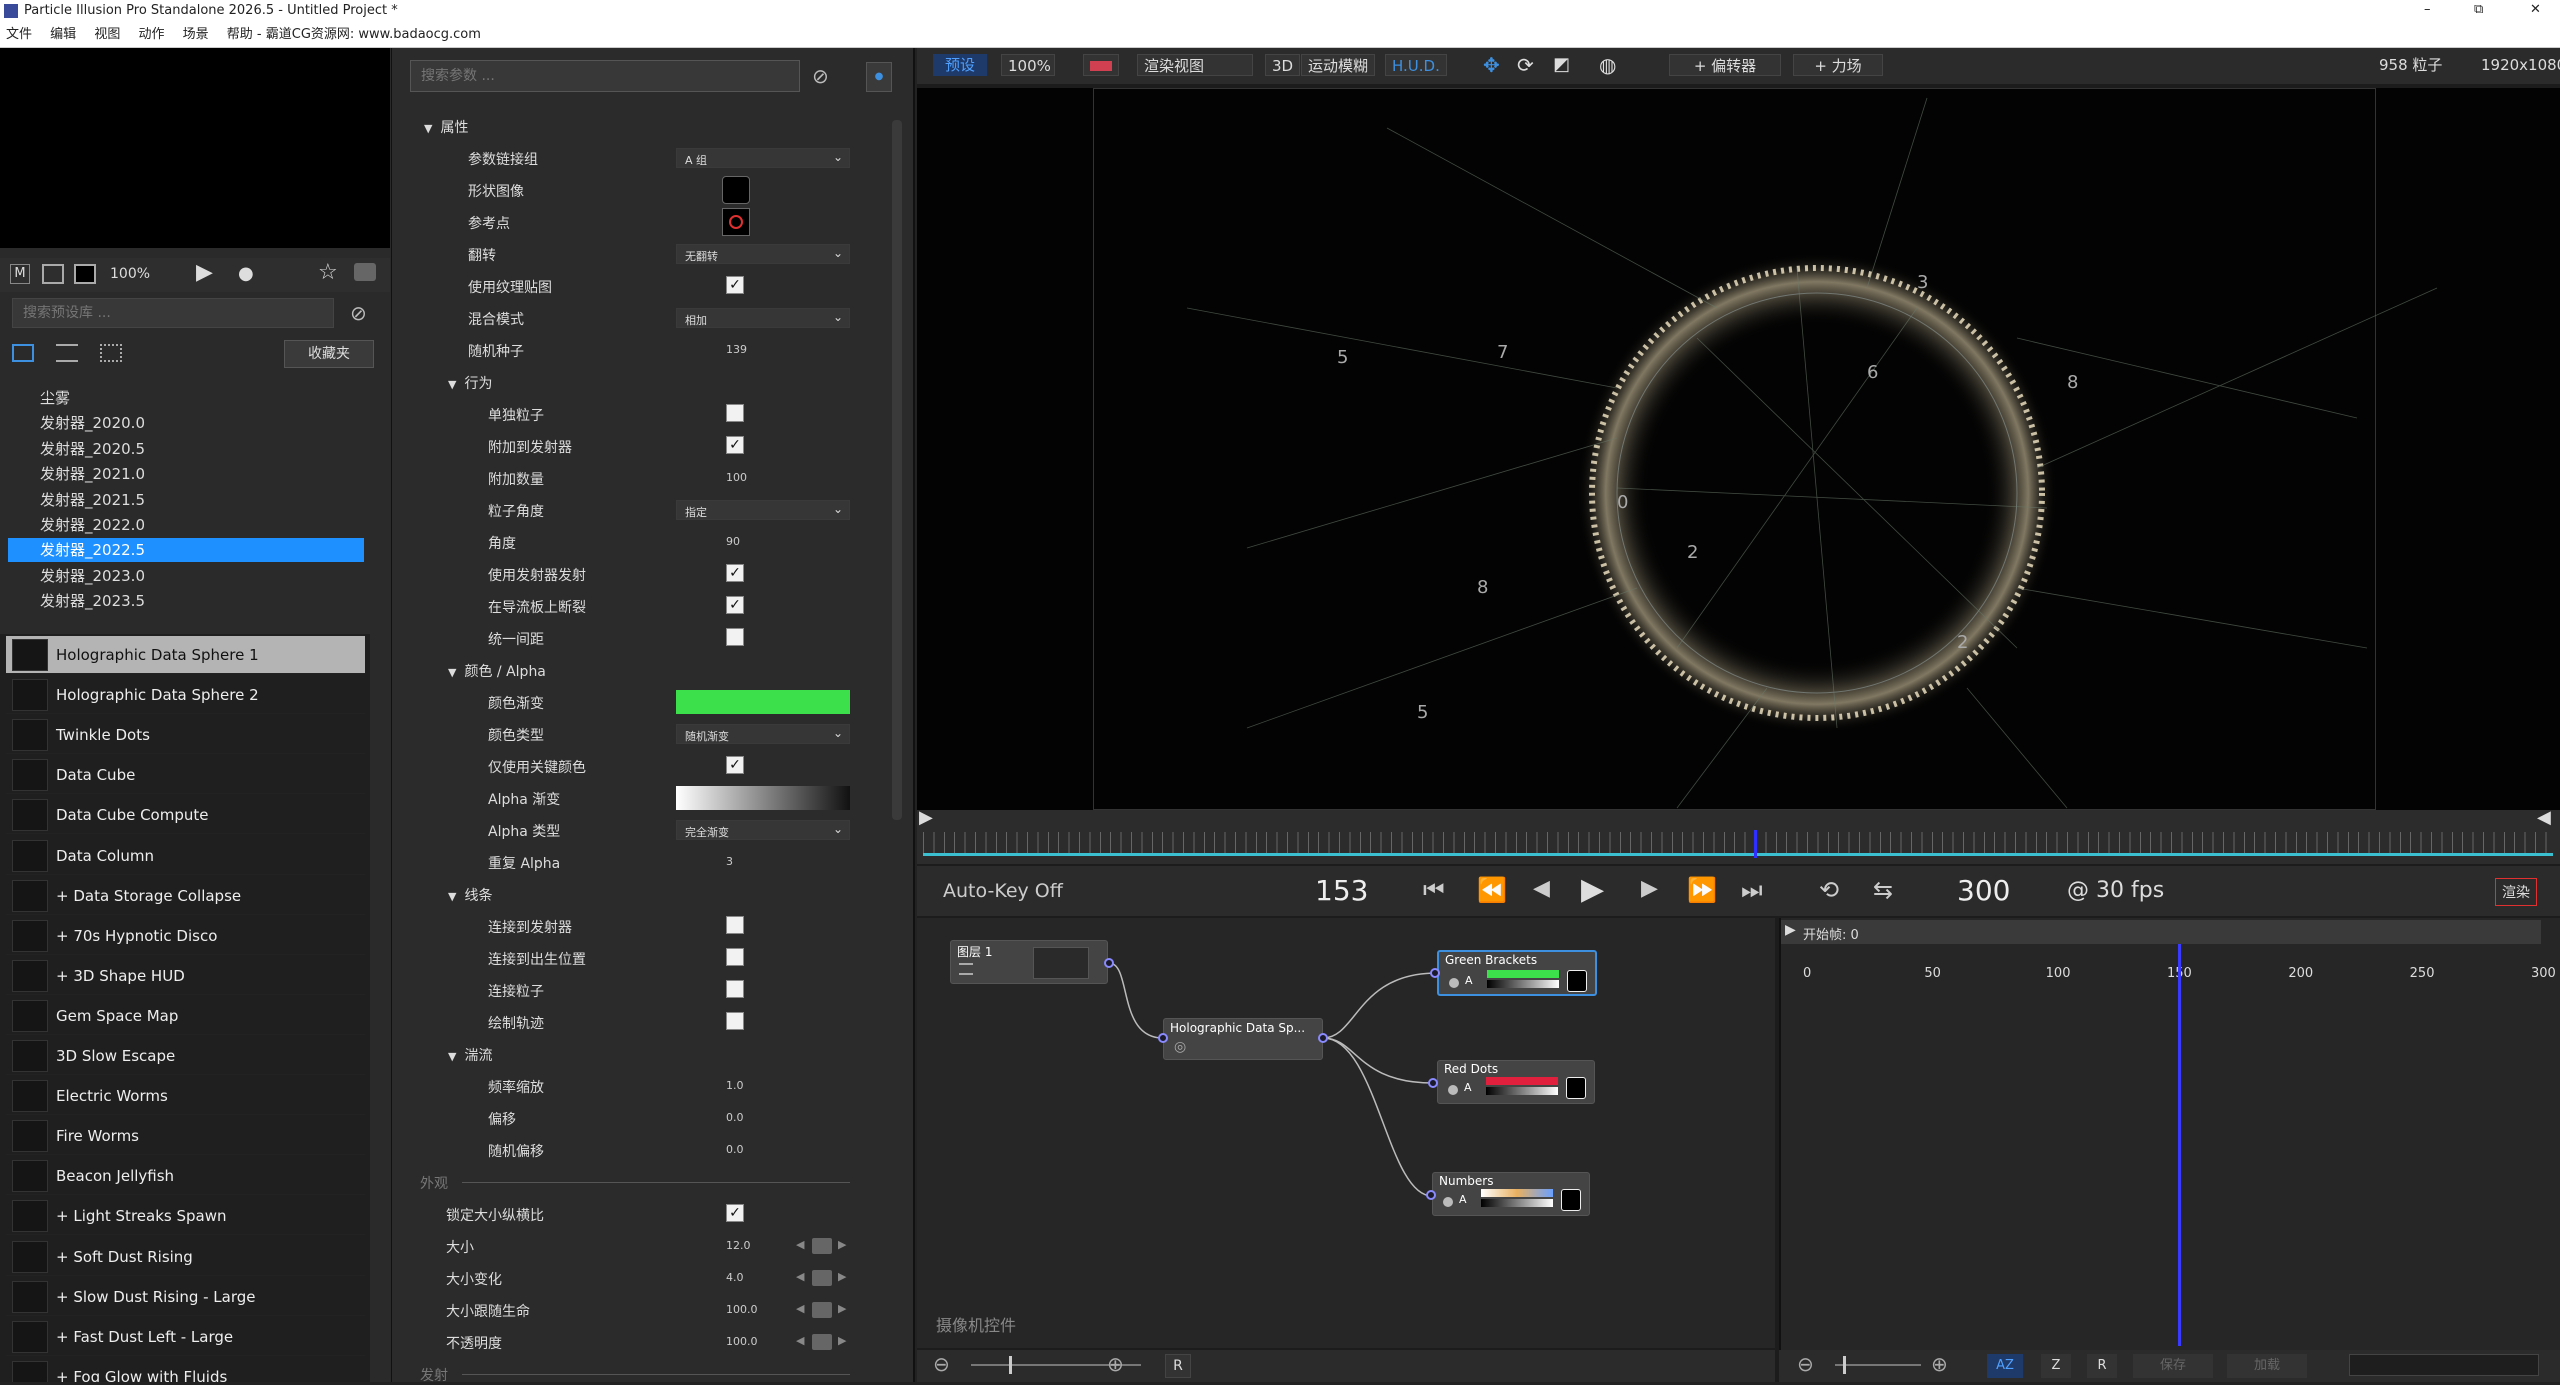  What do you see at coordinates (1738, 835) in the screenshot?
I see `timeline-scrubber: ▶ ◀` at bounding box center [1738, 835].